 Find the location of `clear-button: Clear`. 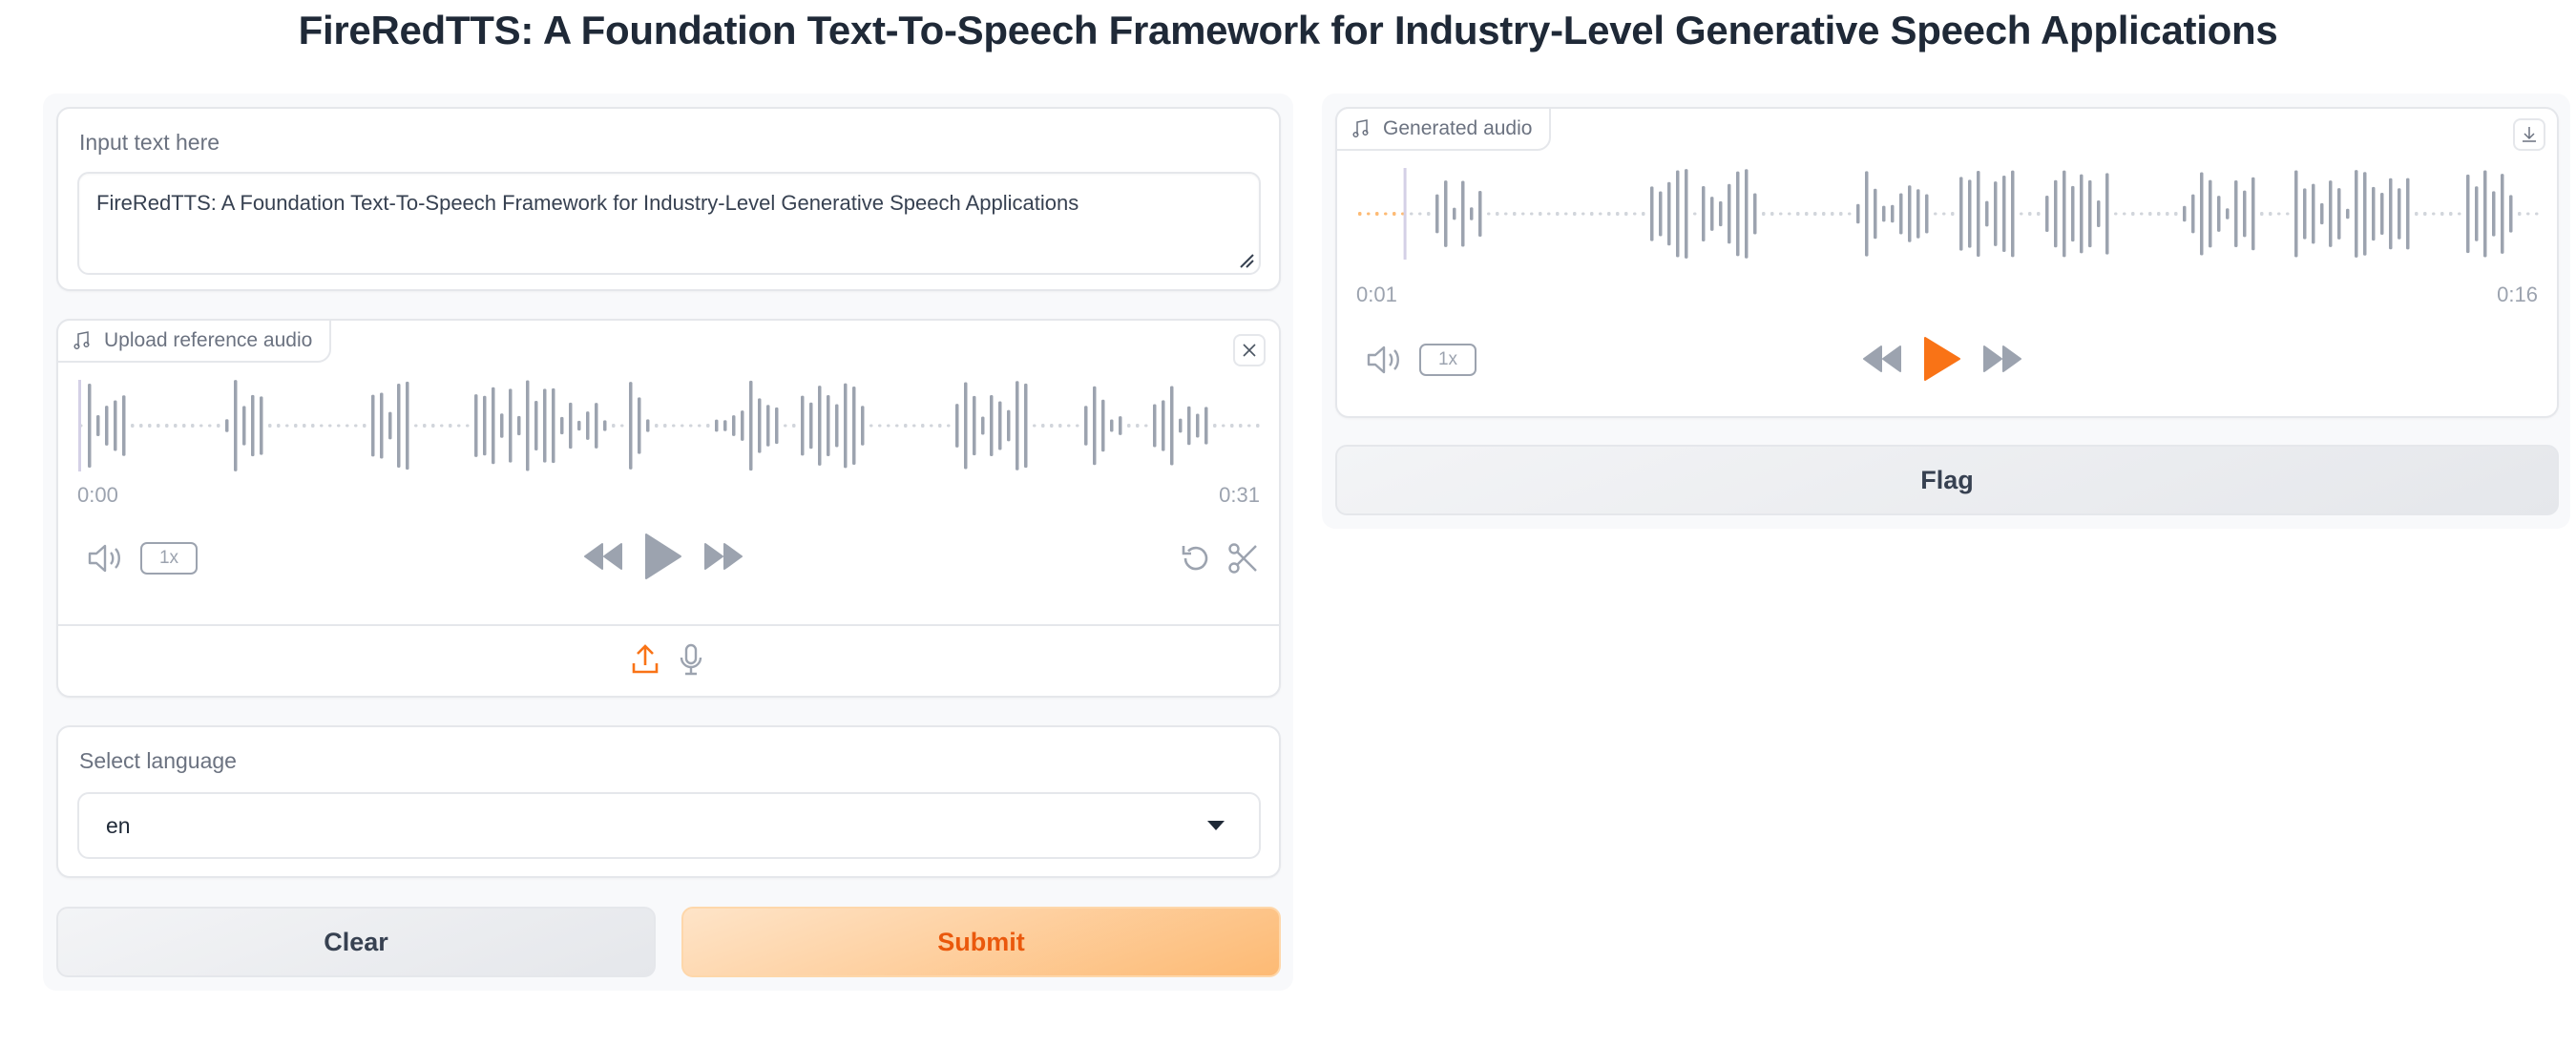

clear-button: Clear is located at coordinates (356, 942).